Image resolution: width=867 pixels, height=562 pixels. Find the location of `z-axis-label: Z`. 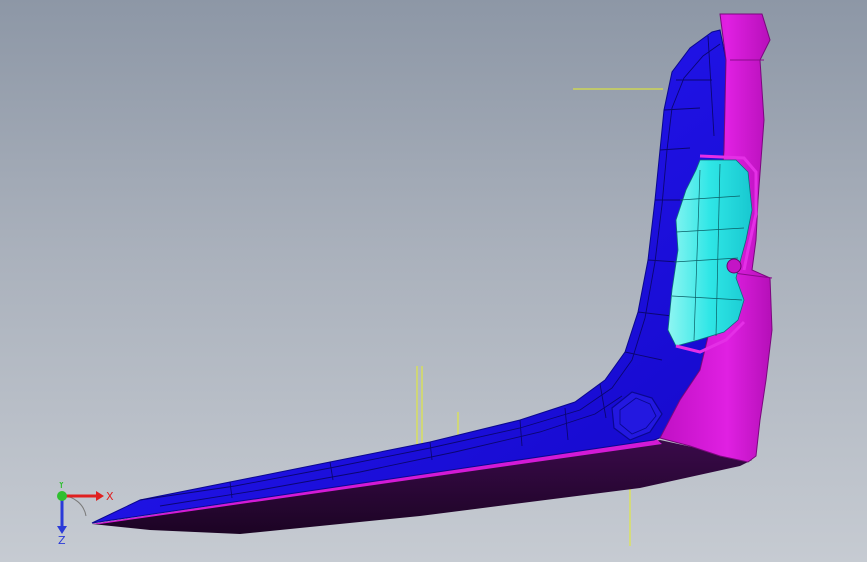

z-axis-label: Z is located at coordinates (62, 540).